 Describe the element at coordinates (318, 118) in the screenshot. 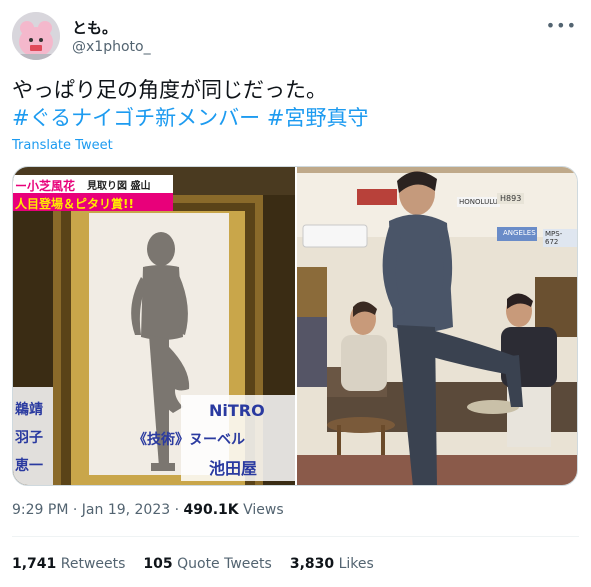

I see `hashtag-link: #宮野真守` at that location.